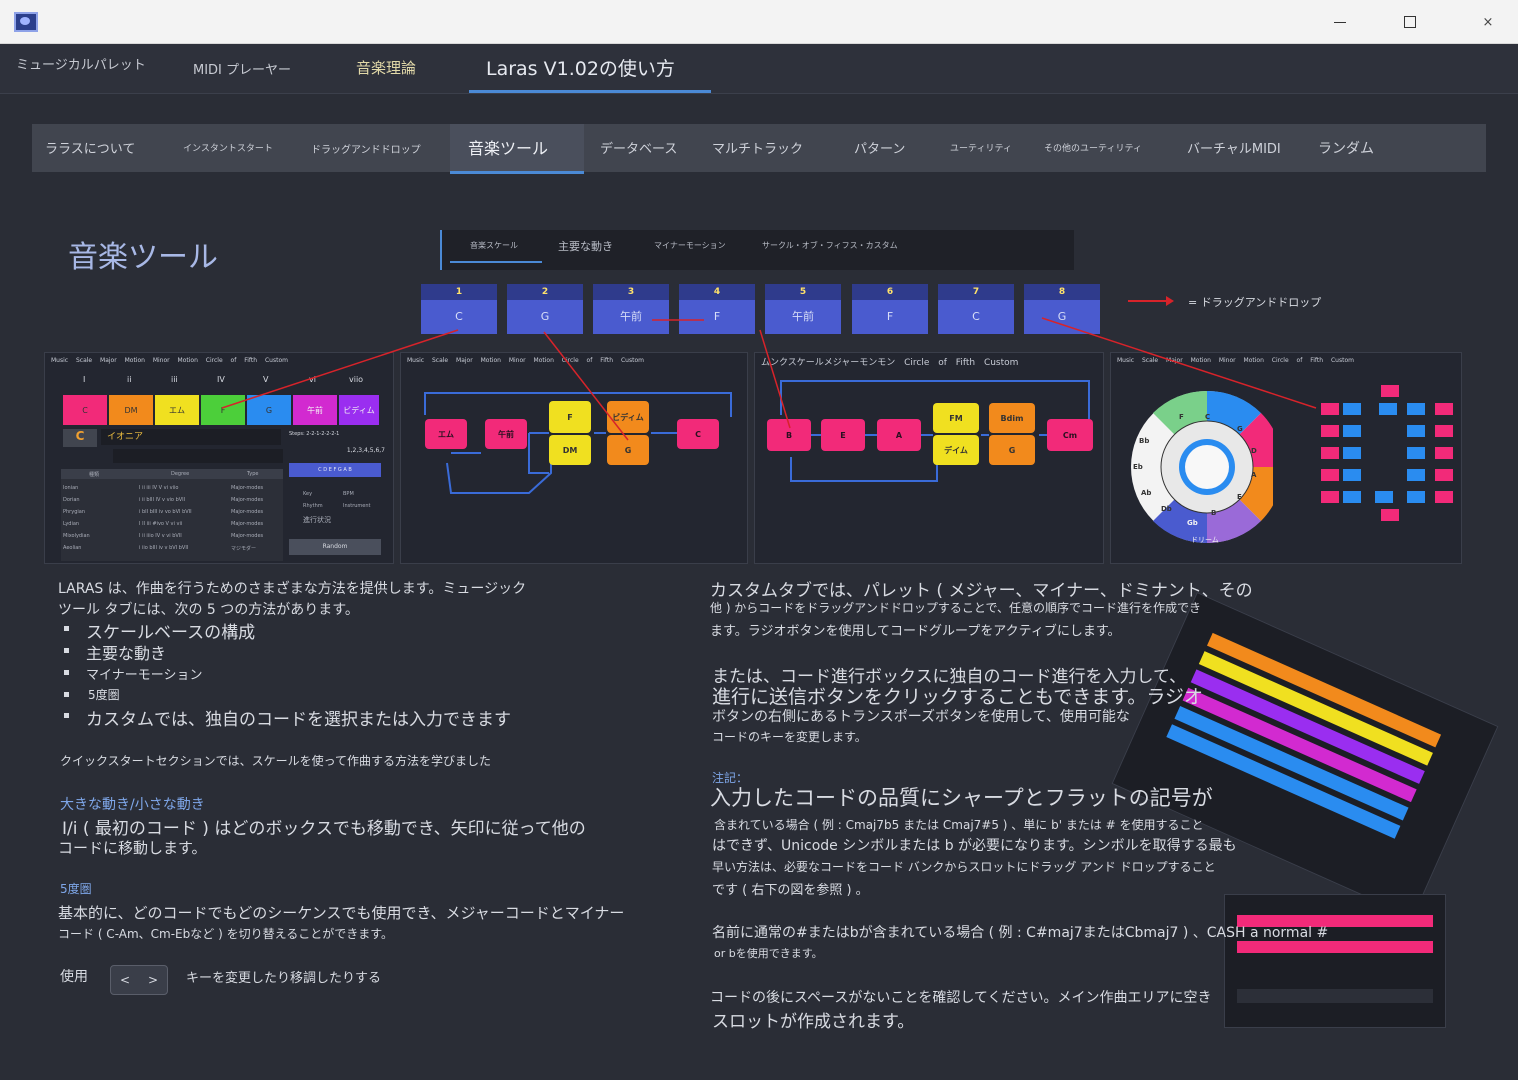  I want to click on chord-bank-row, so click(1335, 947).